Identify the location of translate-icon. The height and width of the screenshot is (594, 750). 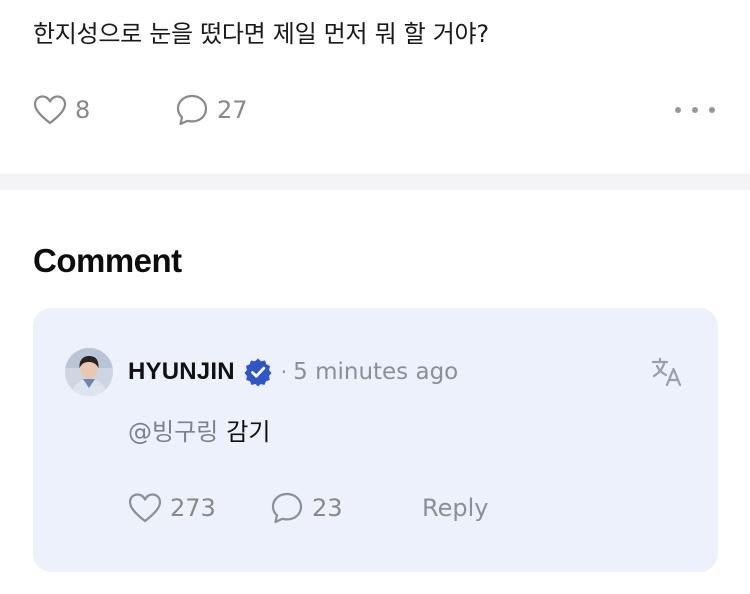
(667, 372).